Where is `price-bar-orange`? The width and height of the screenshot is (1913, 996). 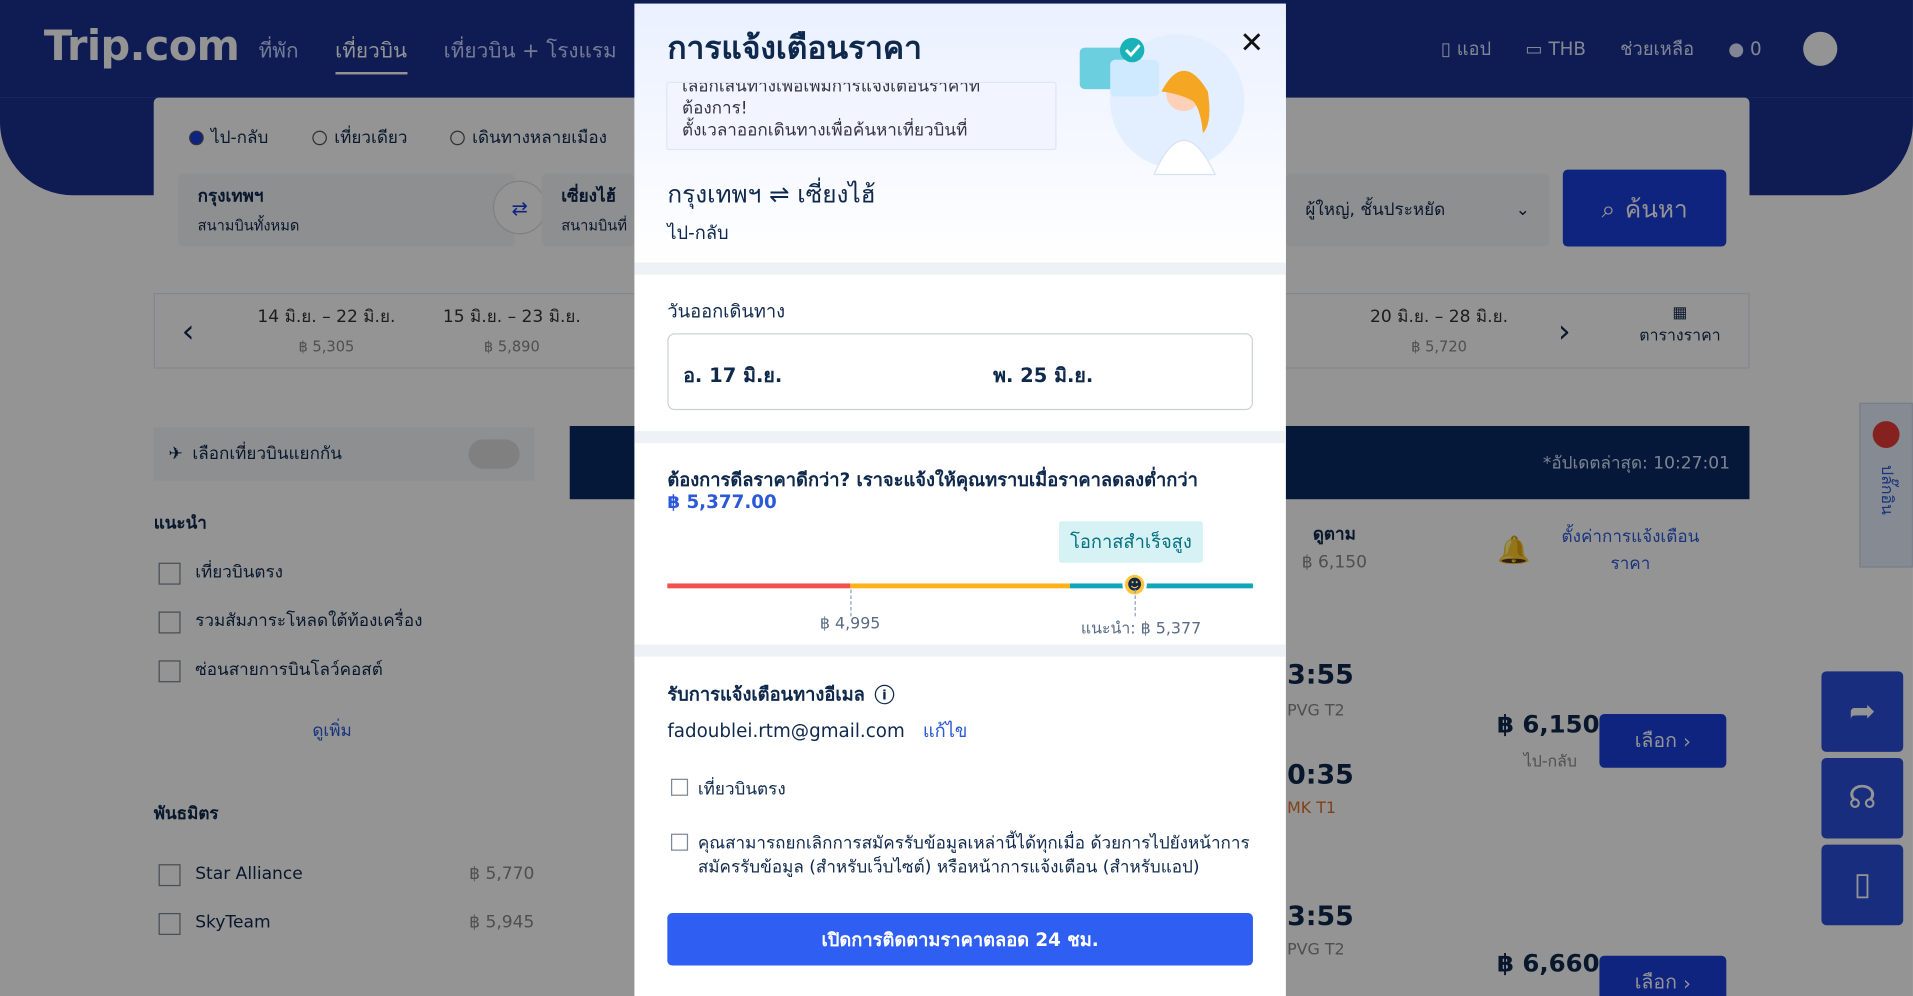
price-bar-orange is located at coordinates (960, 586).